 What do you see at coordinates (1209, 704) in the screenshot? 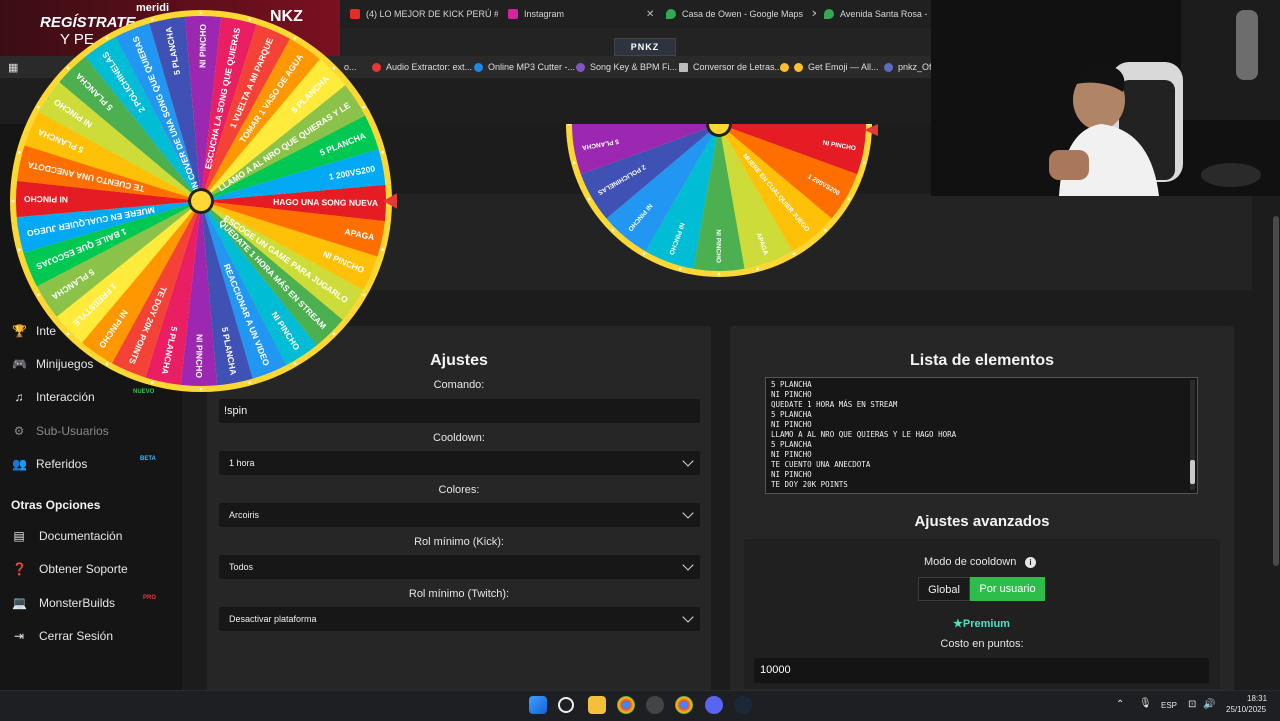
I see `volume-icon: 🔊` at bounding box center [1209, 704].